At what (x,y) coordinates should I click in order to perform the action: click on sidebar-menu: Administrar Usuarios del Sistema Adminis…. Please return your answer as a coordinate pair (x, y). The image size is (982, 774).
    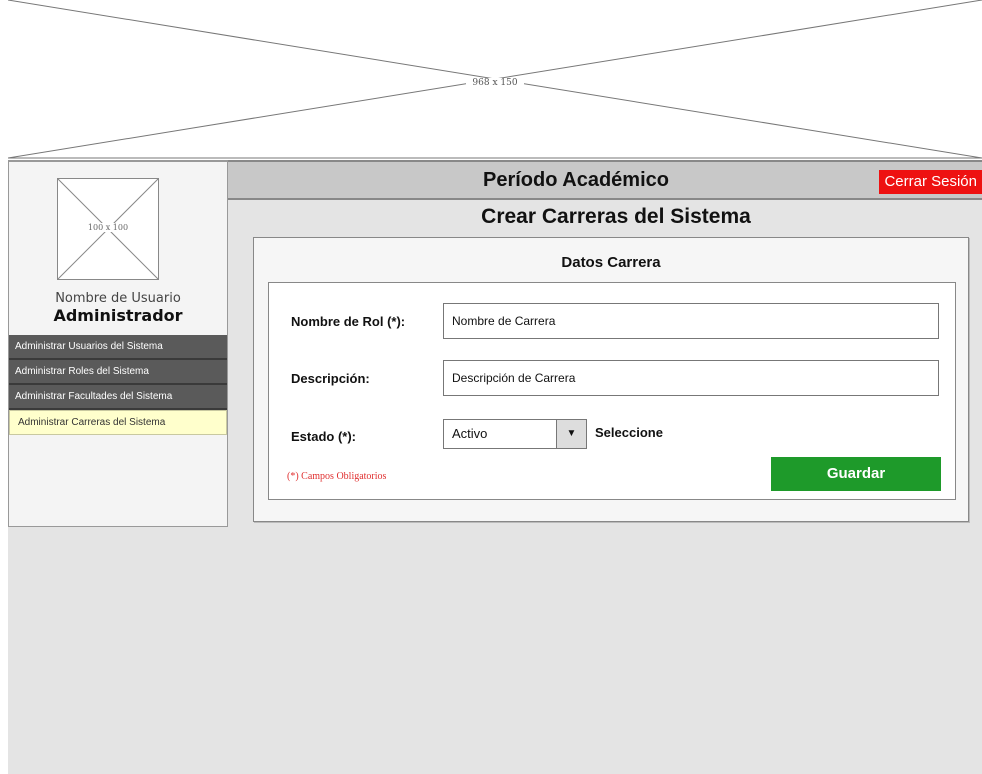
    Looking at the image, I should click on (118, 385).